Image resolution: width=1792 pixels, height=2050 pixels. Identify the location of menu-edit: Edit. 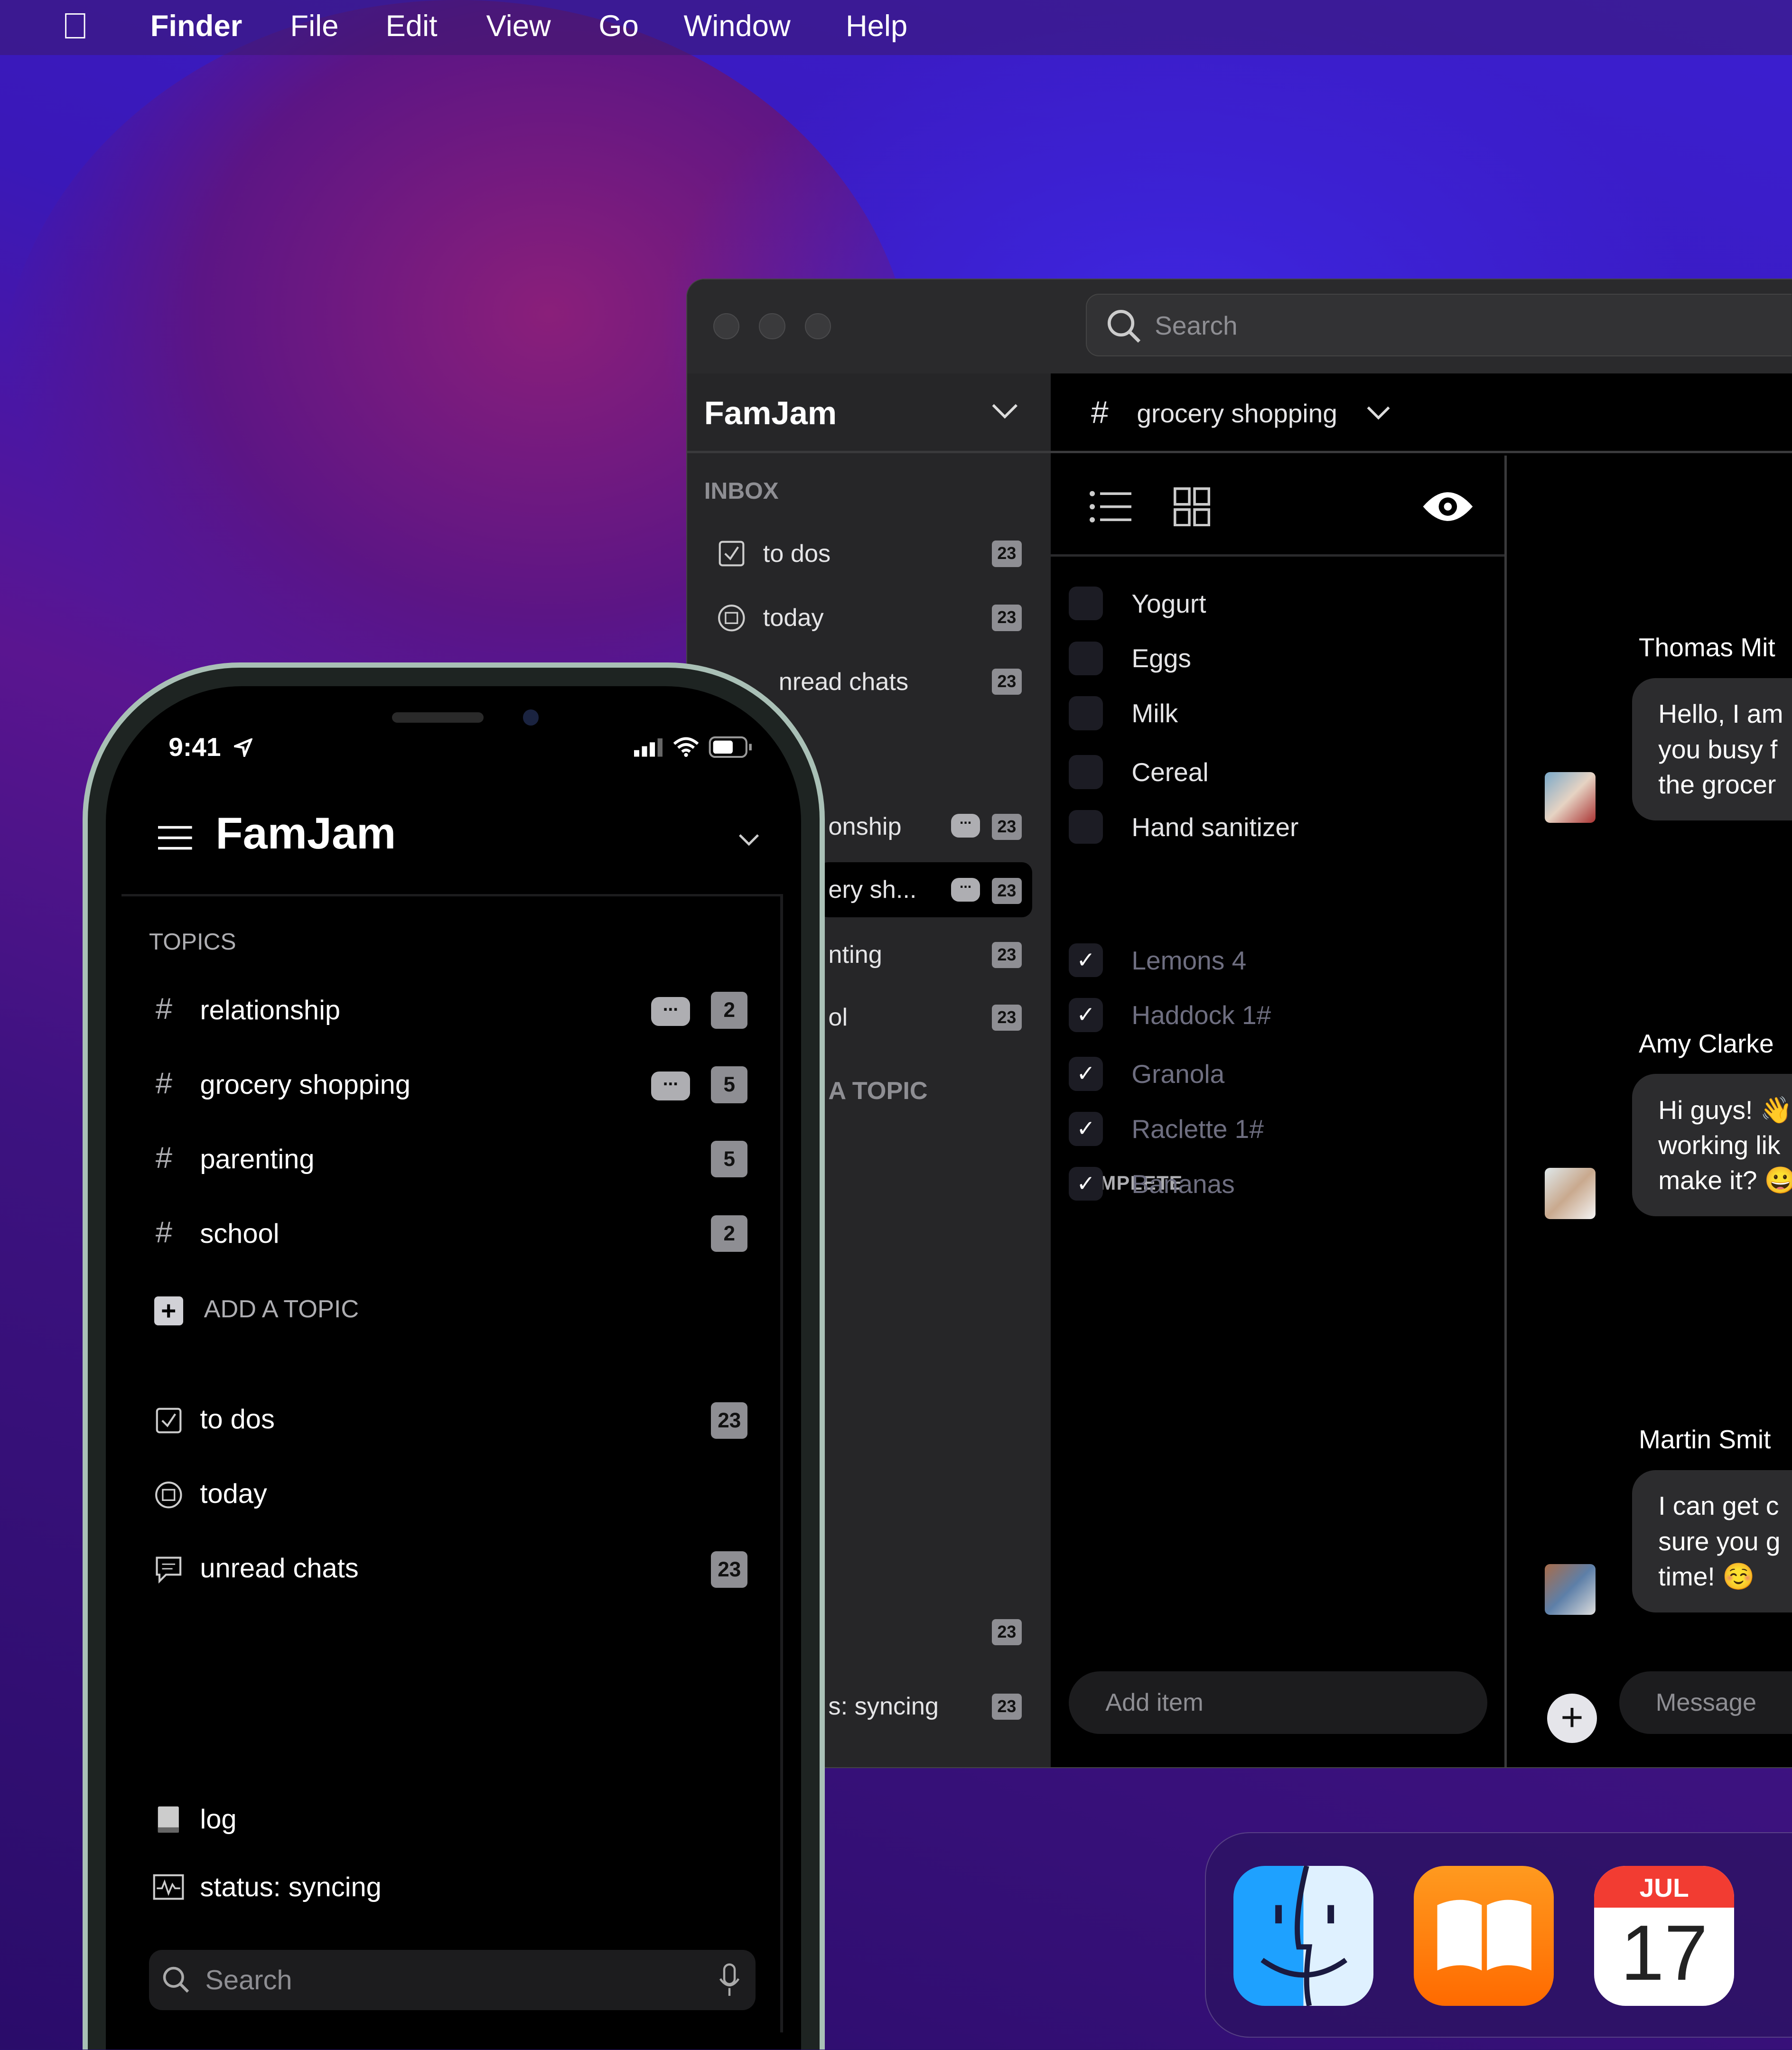
(411, 26).